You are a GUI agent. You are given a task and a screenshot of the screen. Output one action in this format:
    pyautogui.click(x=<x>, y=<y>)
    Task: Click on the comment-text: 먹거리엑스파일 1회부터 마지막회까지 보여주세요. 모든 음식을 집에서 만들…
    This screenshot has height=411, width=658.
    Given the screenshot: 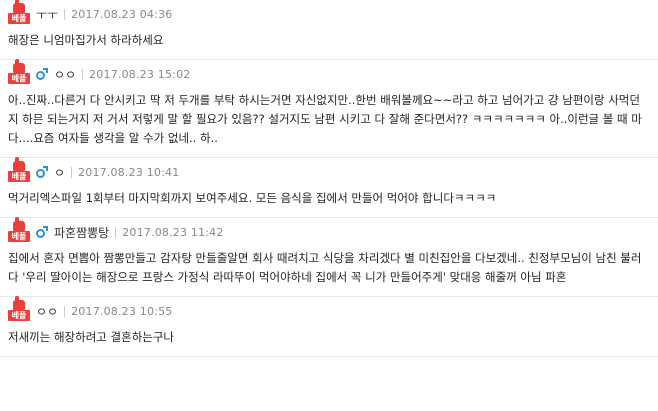 What is the action you would take?
    pyautogui.click(x=252, y=198)
    